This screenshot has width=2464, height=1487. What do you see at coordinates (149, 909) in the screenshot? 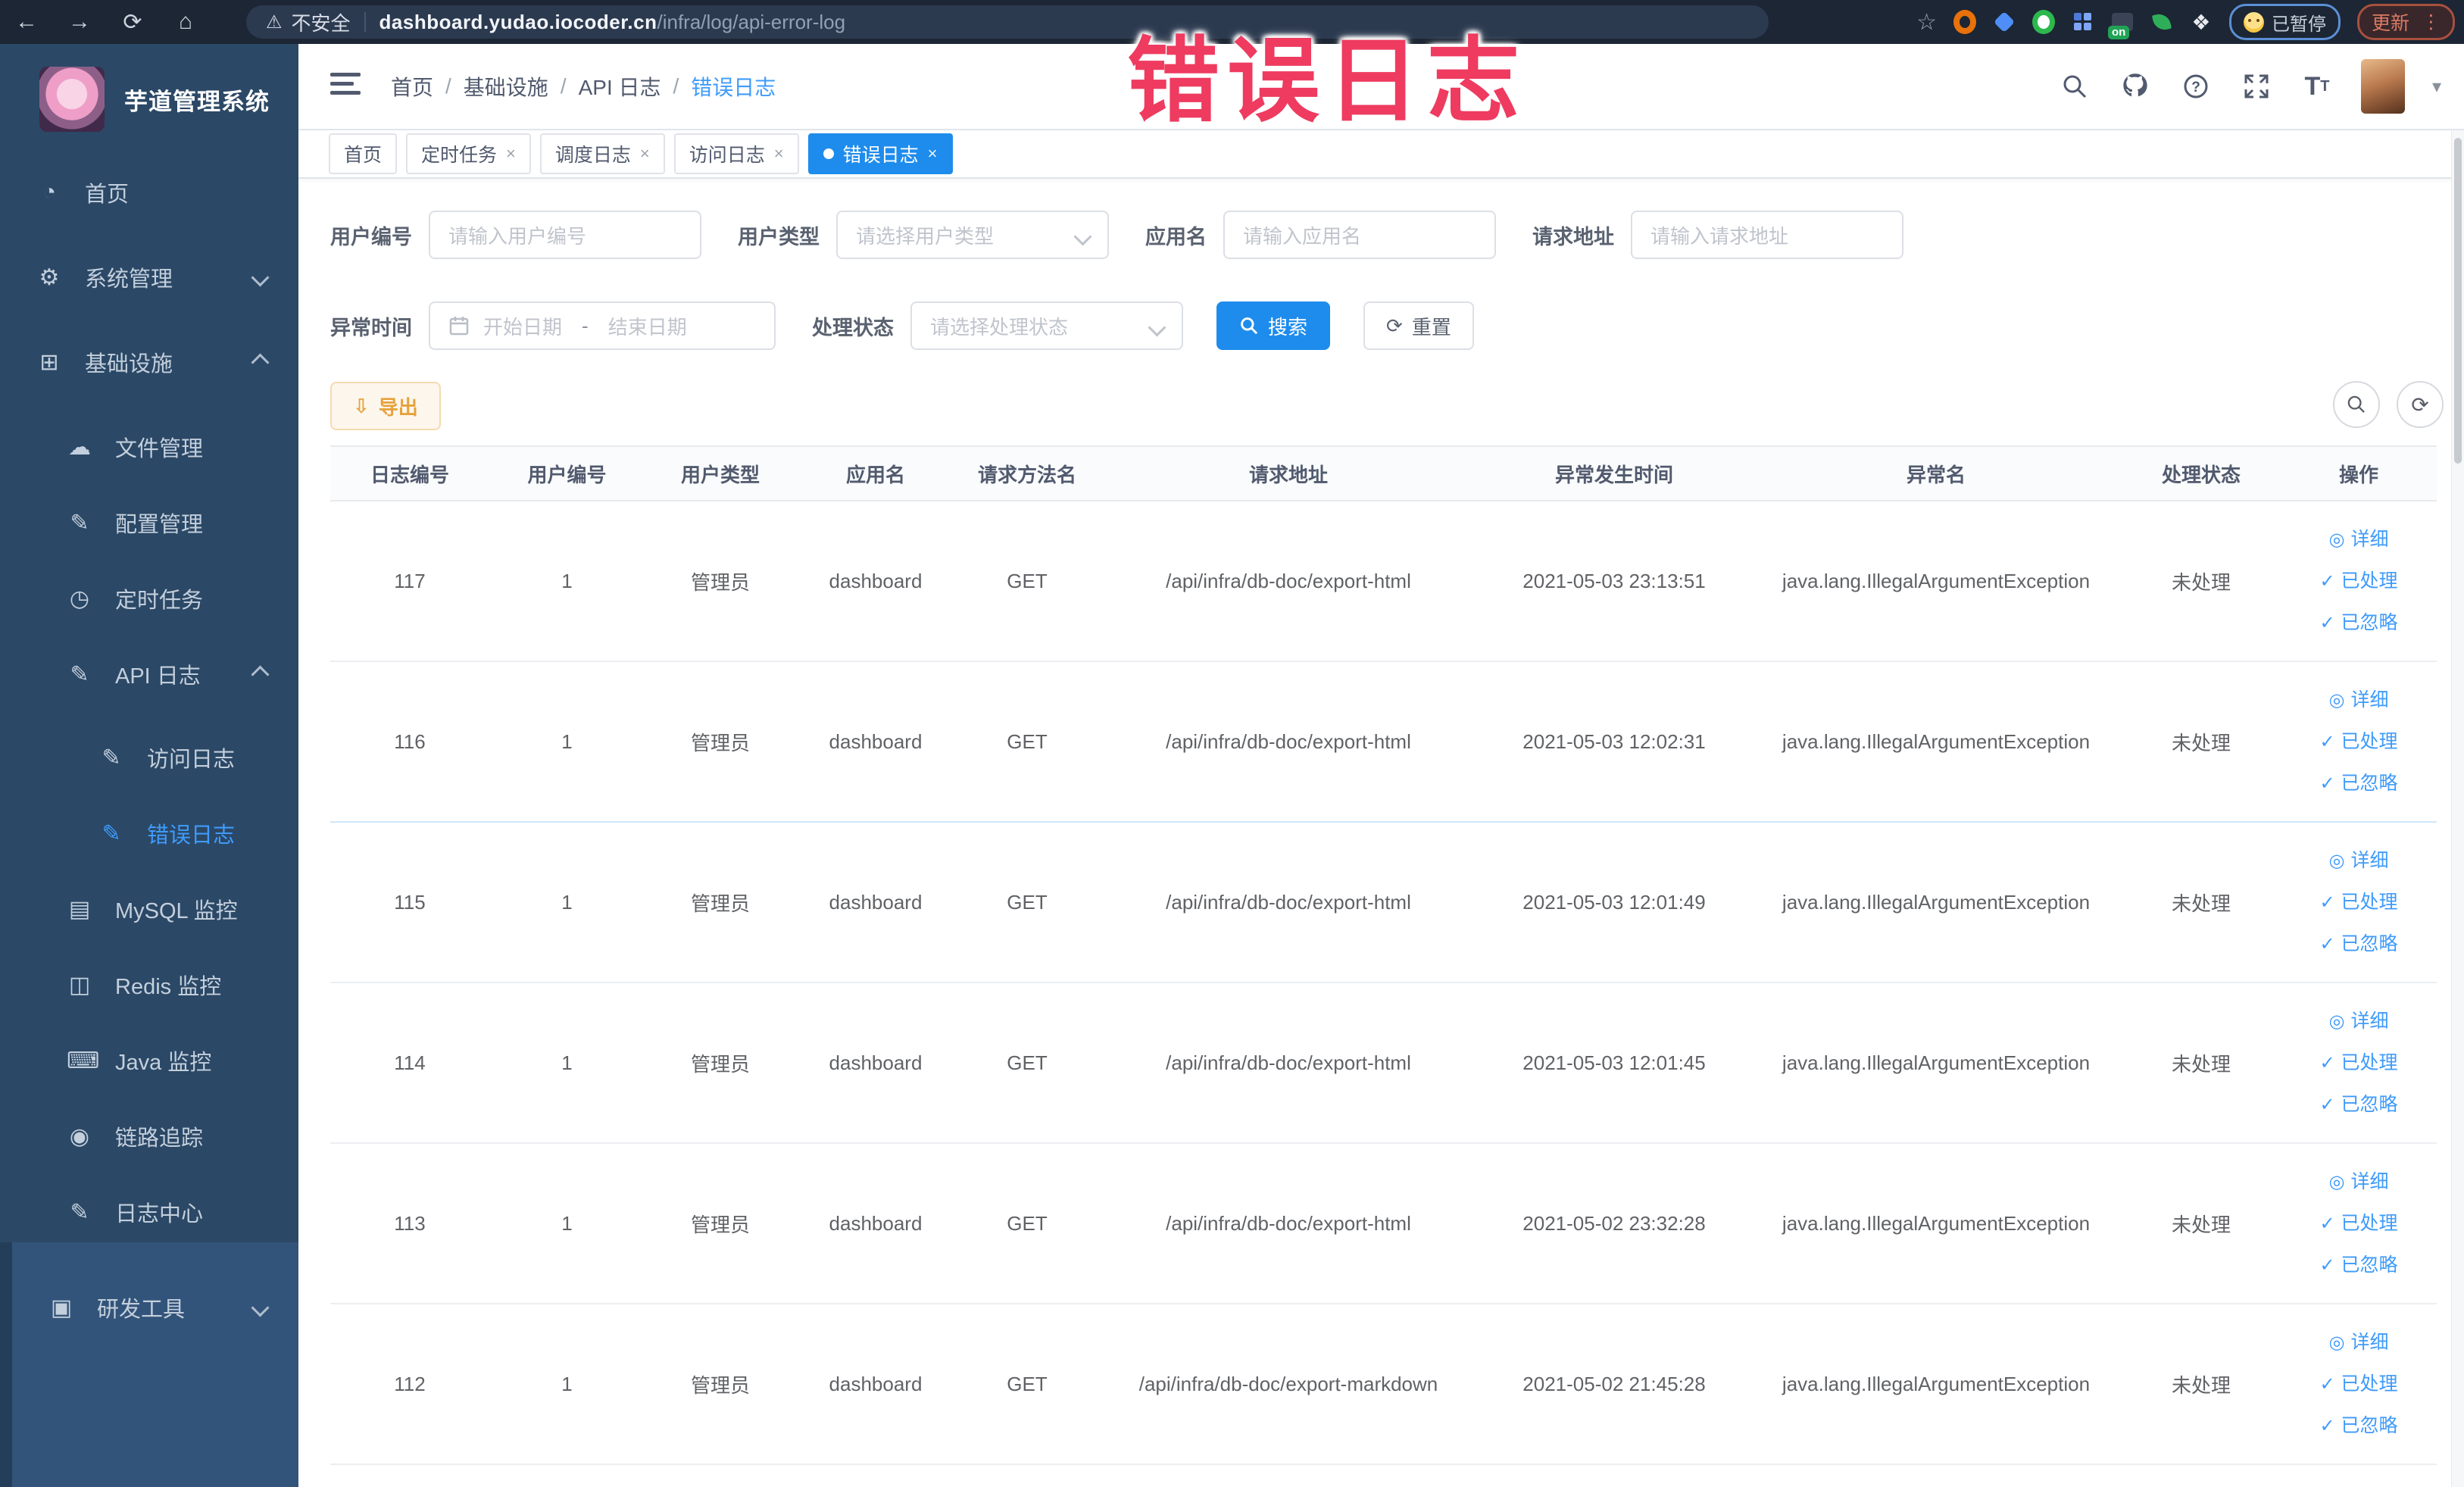
I see `sidebar-item-mysql: ▤ MySQL 监控` at bounding box center [149, 909].